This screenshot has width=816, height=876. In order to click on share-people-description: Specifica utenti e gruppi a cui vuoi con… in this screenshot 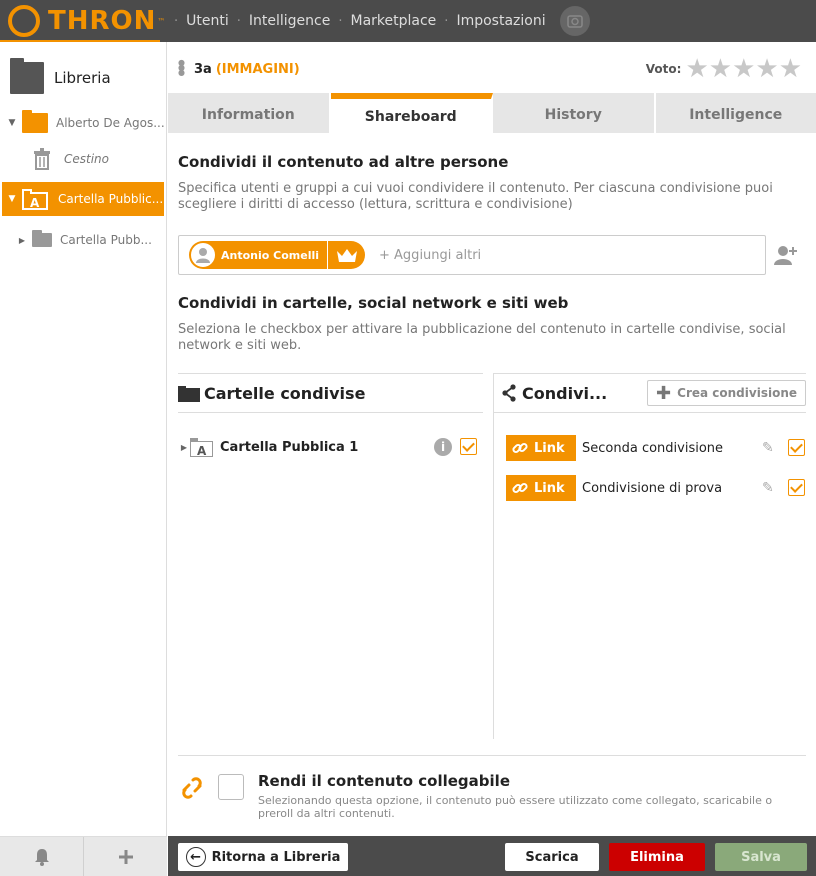, I will do `click(475, 196)`.